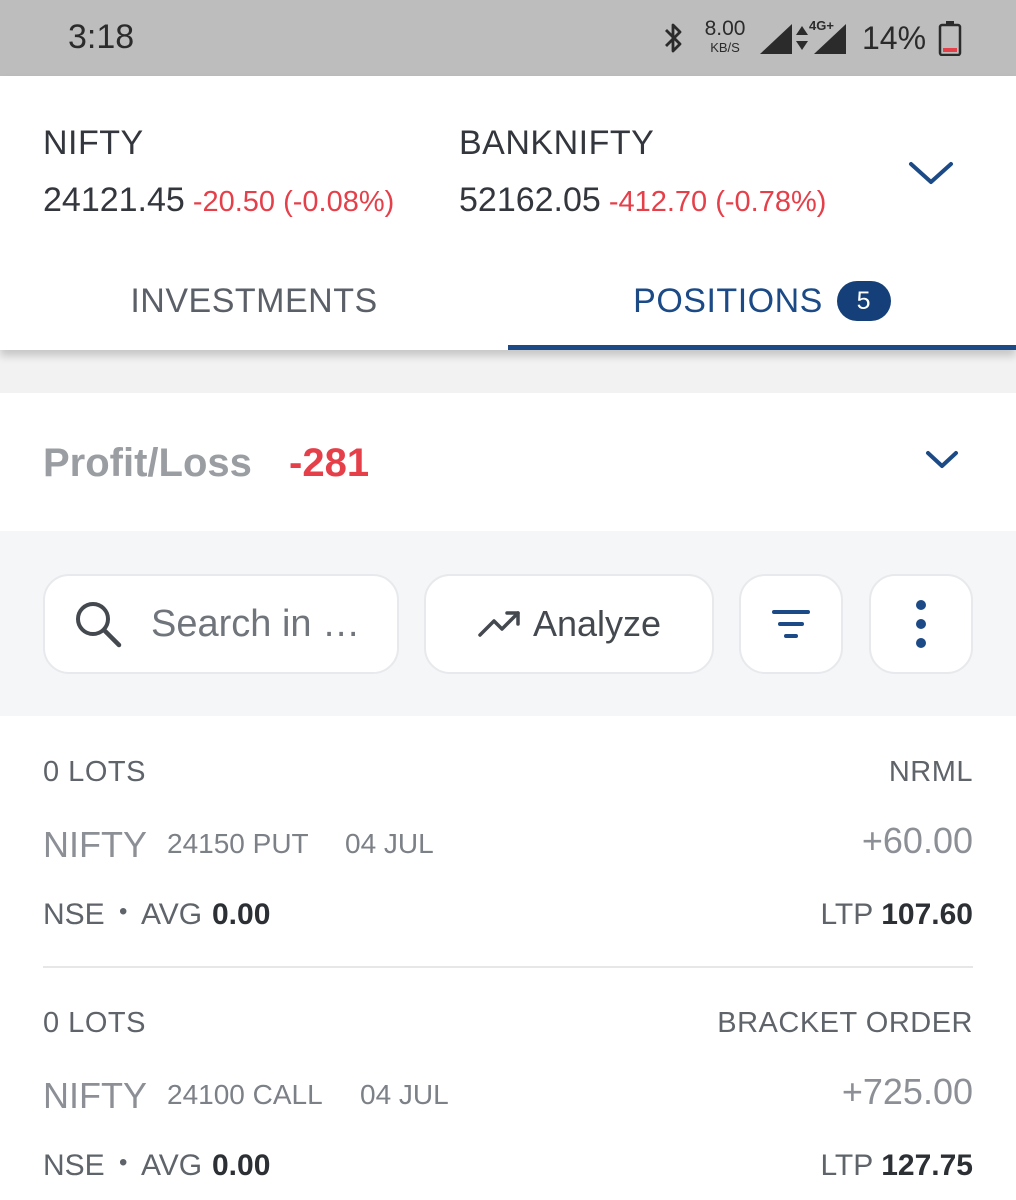  What do you see at coordinates (238, 843) in the screenshot?
I see `position-strike: 24150 PUT` at bounding box center [238, 843].